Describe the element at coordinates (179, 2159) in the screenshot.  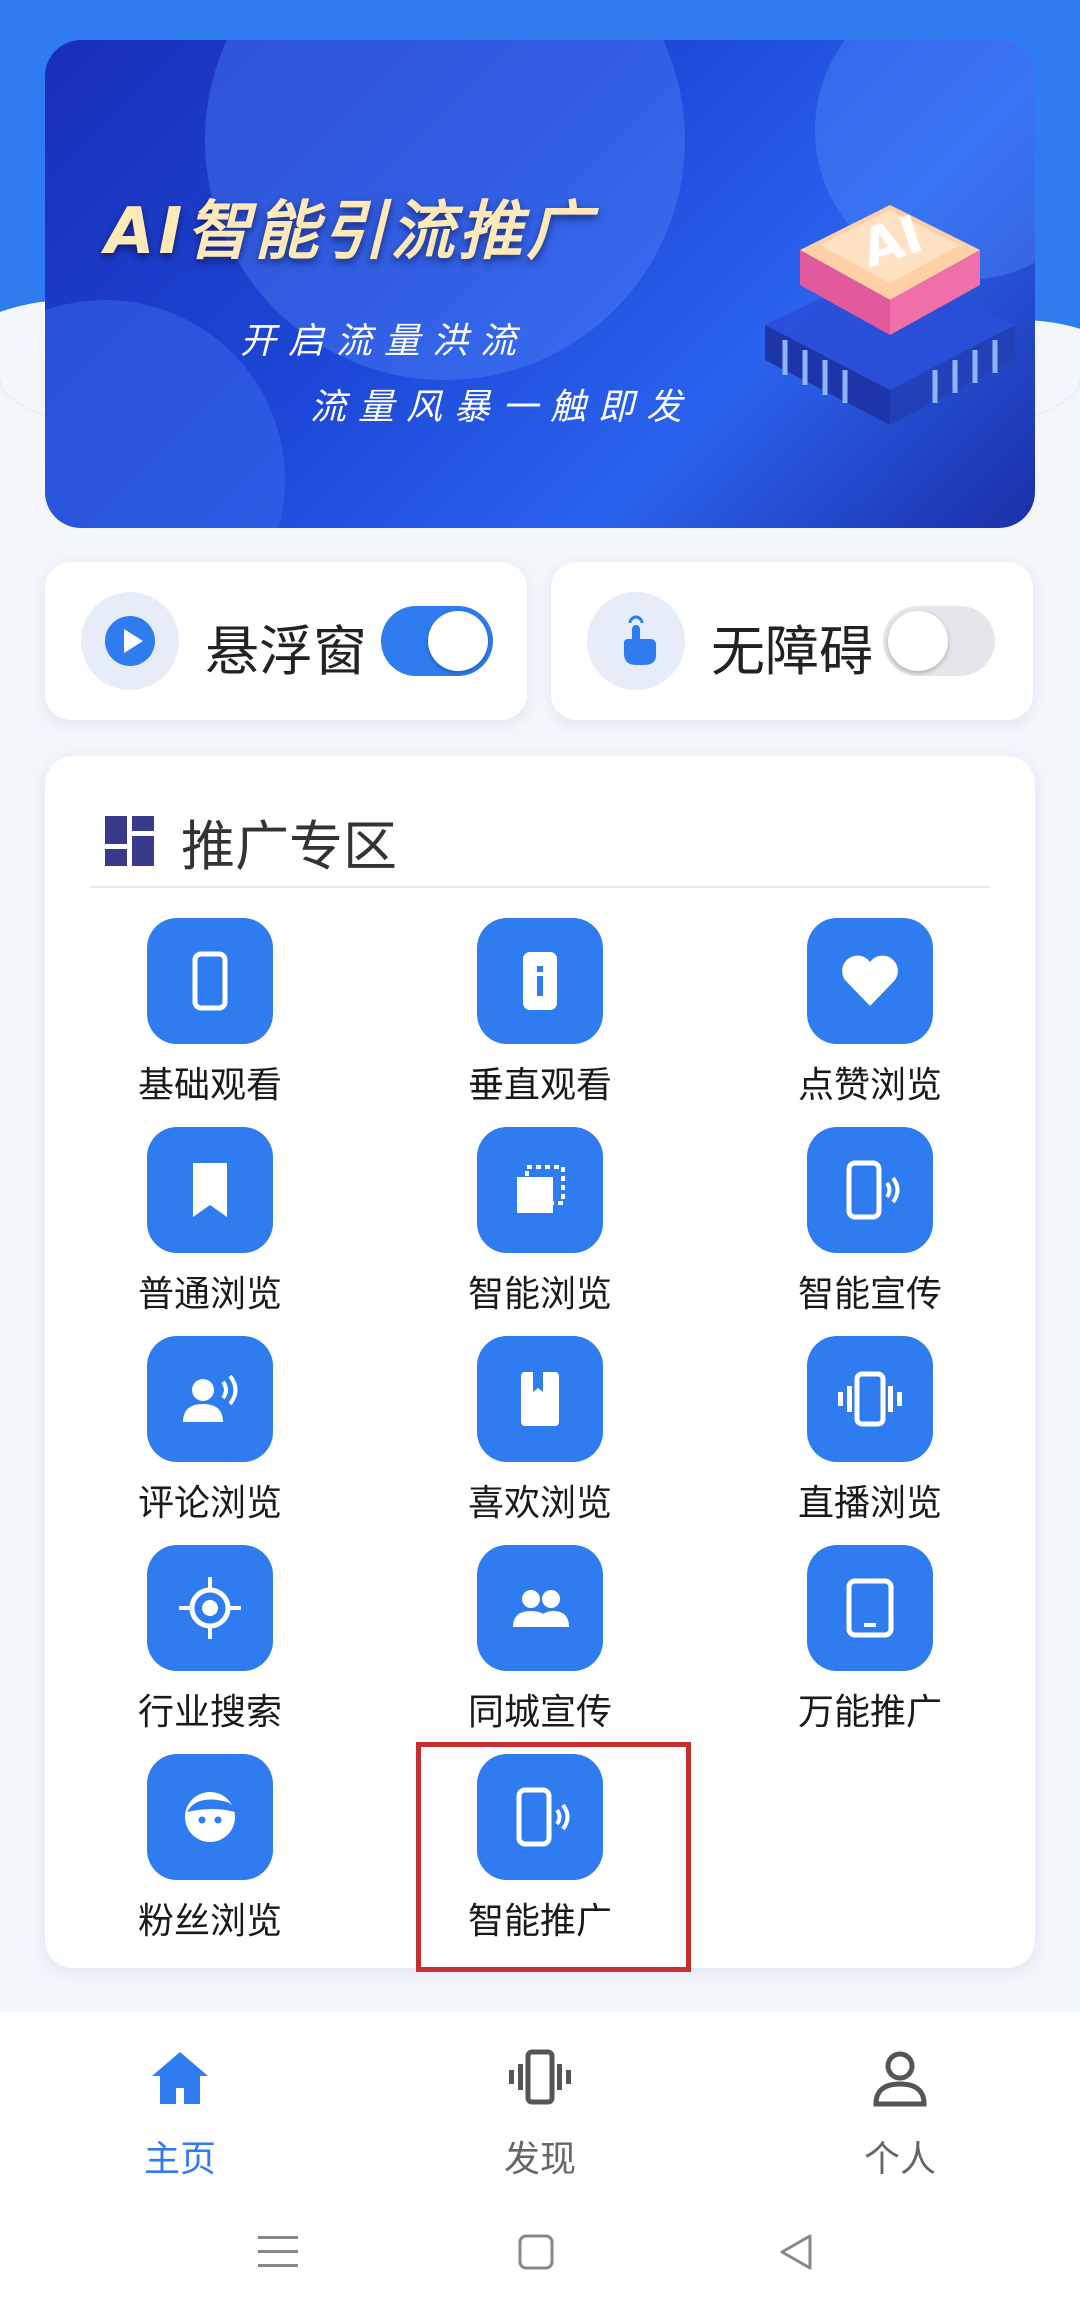
I see `nav-home-label: 主页` at that location.